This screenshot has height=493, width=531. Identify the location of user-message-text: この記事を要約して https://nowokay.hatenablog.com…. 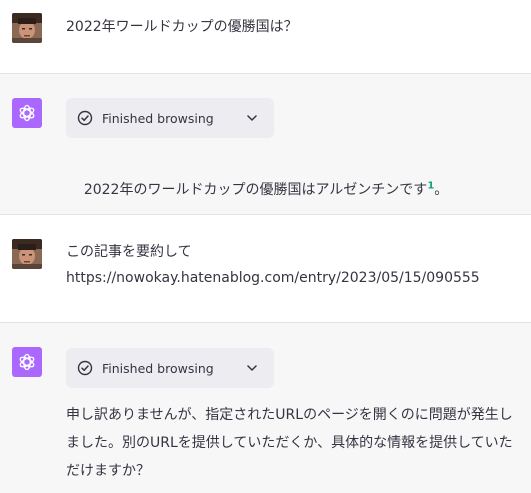
(273, 265).